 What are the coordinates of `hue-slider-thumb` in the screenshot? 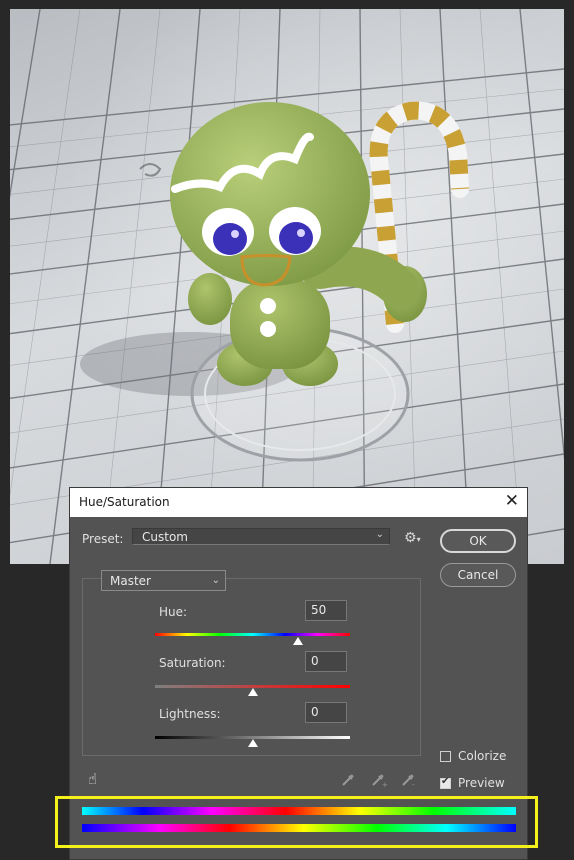 It's located at (297, 641).